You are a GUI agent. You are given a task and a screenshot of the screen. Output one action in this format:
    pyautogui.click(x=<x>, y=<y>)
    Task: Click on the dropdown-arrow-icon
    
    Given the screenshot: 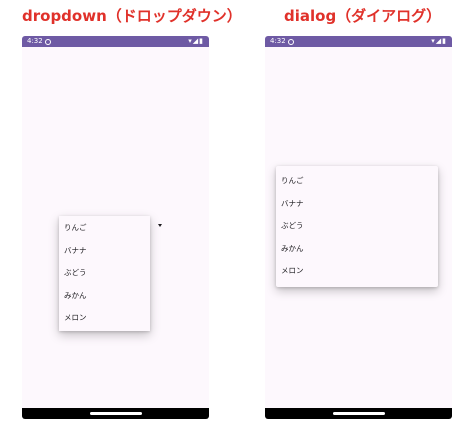 What is the action you would take?
    pyautogui.click(x=160, y=225)
    